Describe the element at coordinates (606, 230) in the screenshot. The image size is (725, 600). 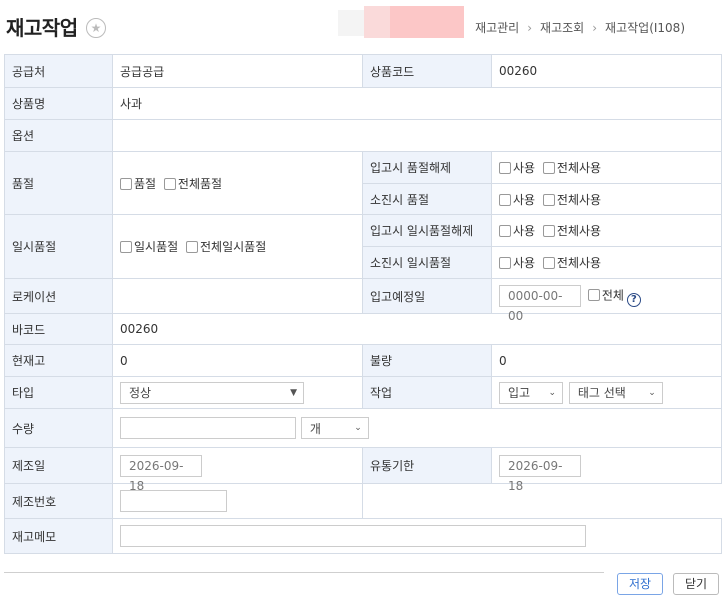
I see `temp-release-options: 사용 전체사용` at that location.